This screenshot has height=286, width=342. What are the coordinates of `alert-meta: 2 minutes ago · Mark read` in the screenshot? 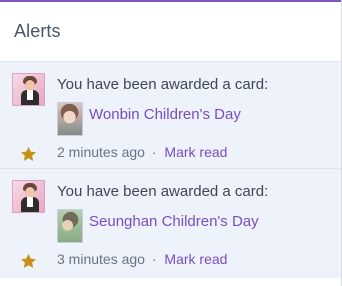 It's located at (142, 152).